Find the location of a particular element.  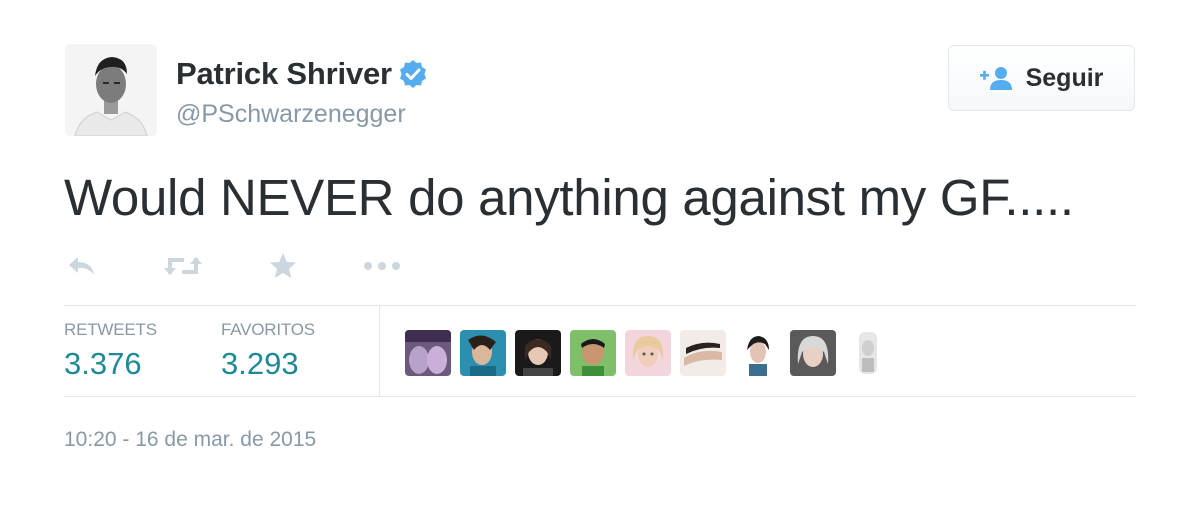

star-icon is located at coordinates (283, 268).